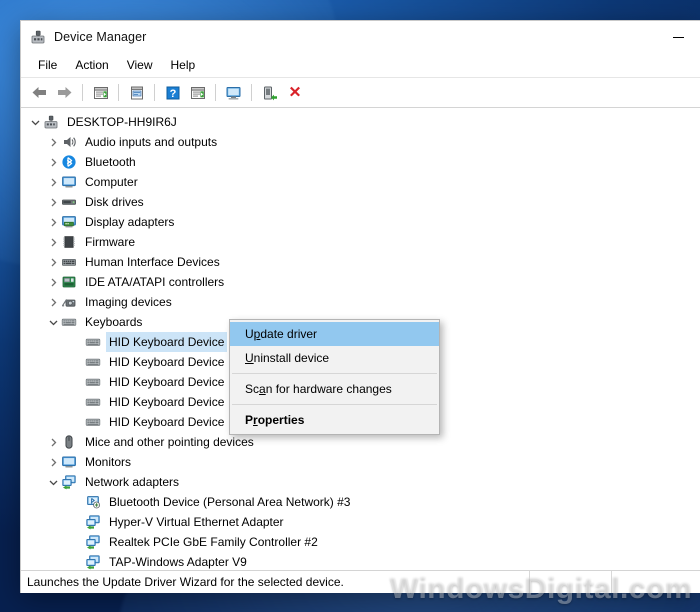 The height and width of the screenshot is (612, 700). What do you see at coordinates (334, 420) in the screenshot?
I see `context-menu-item-properties: Properties` at bounding box center [334, 420].